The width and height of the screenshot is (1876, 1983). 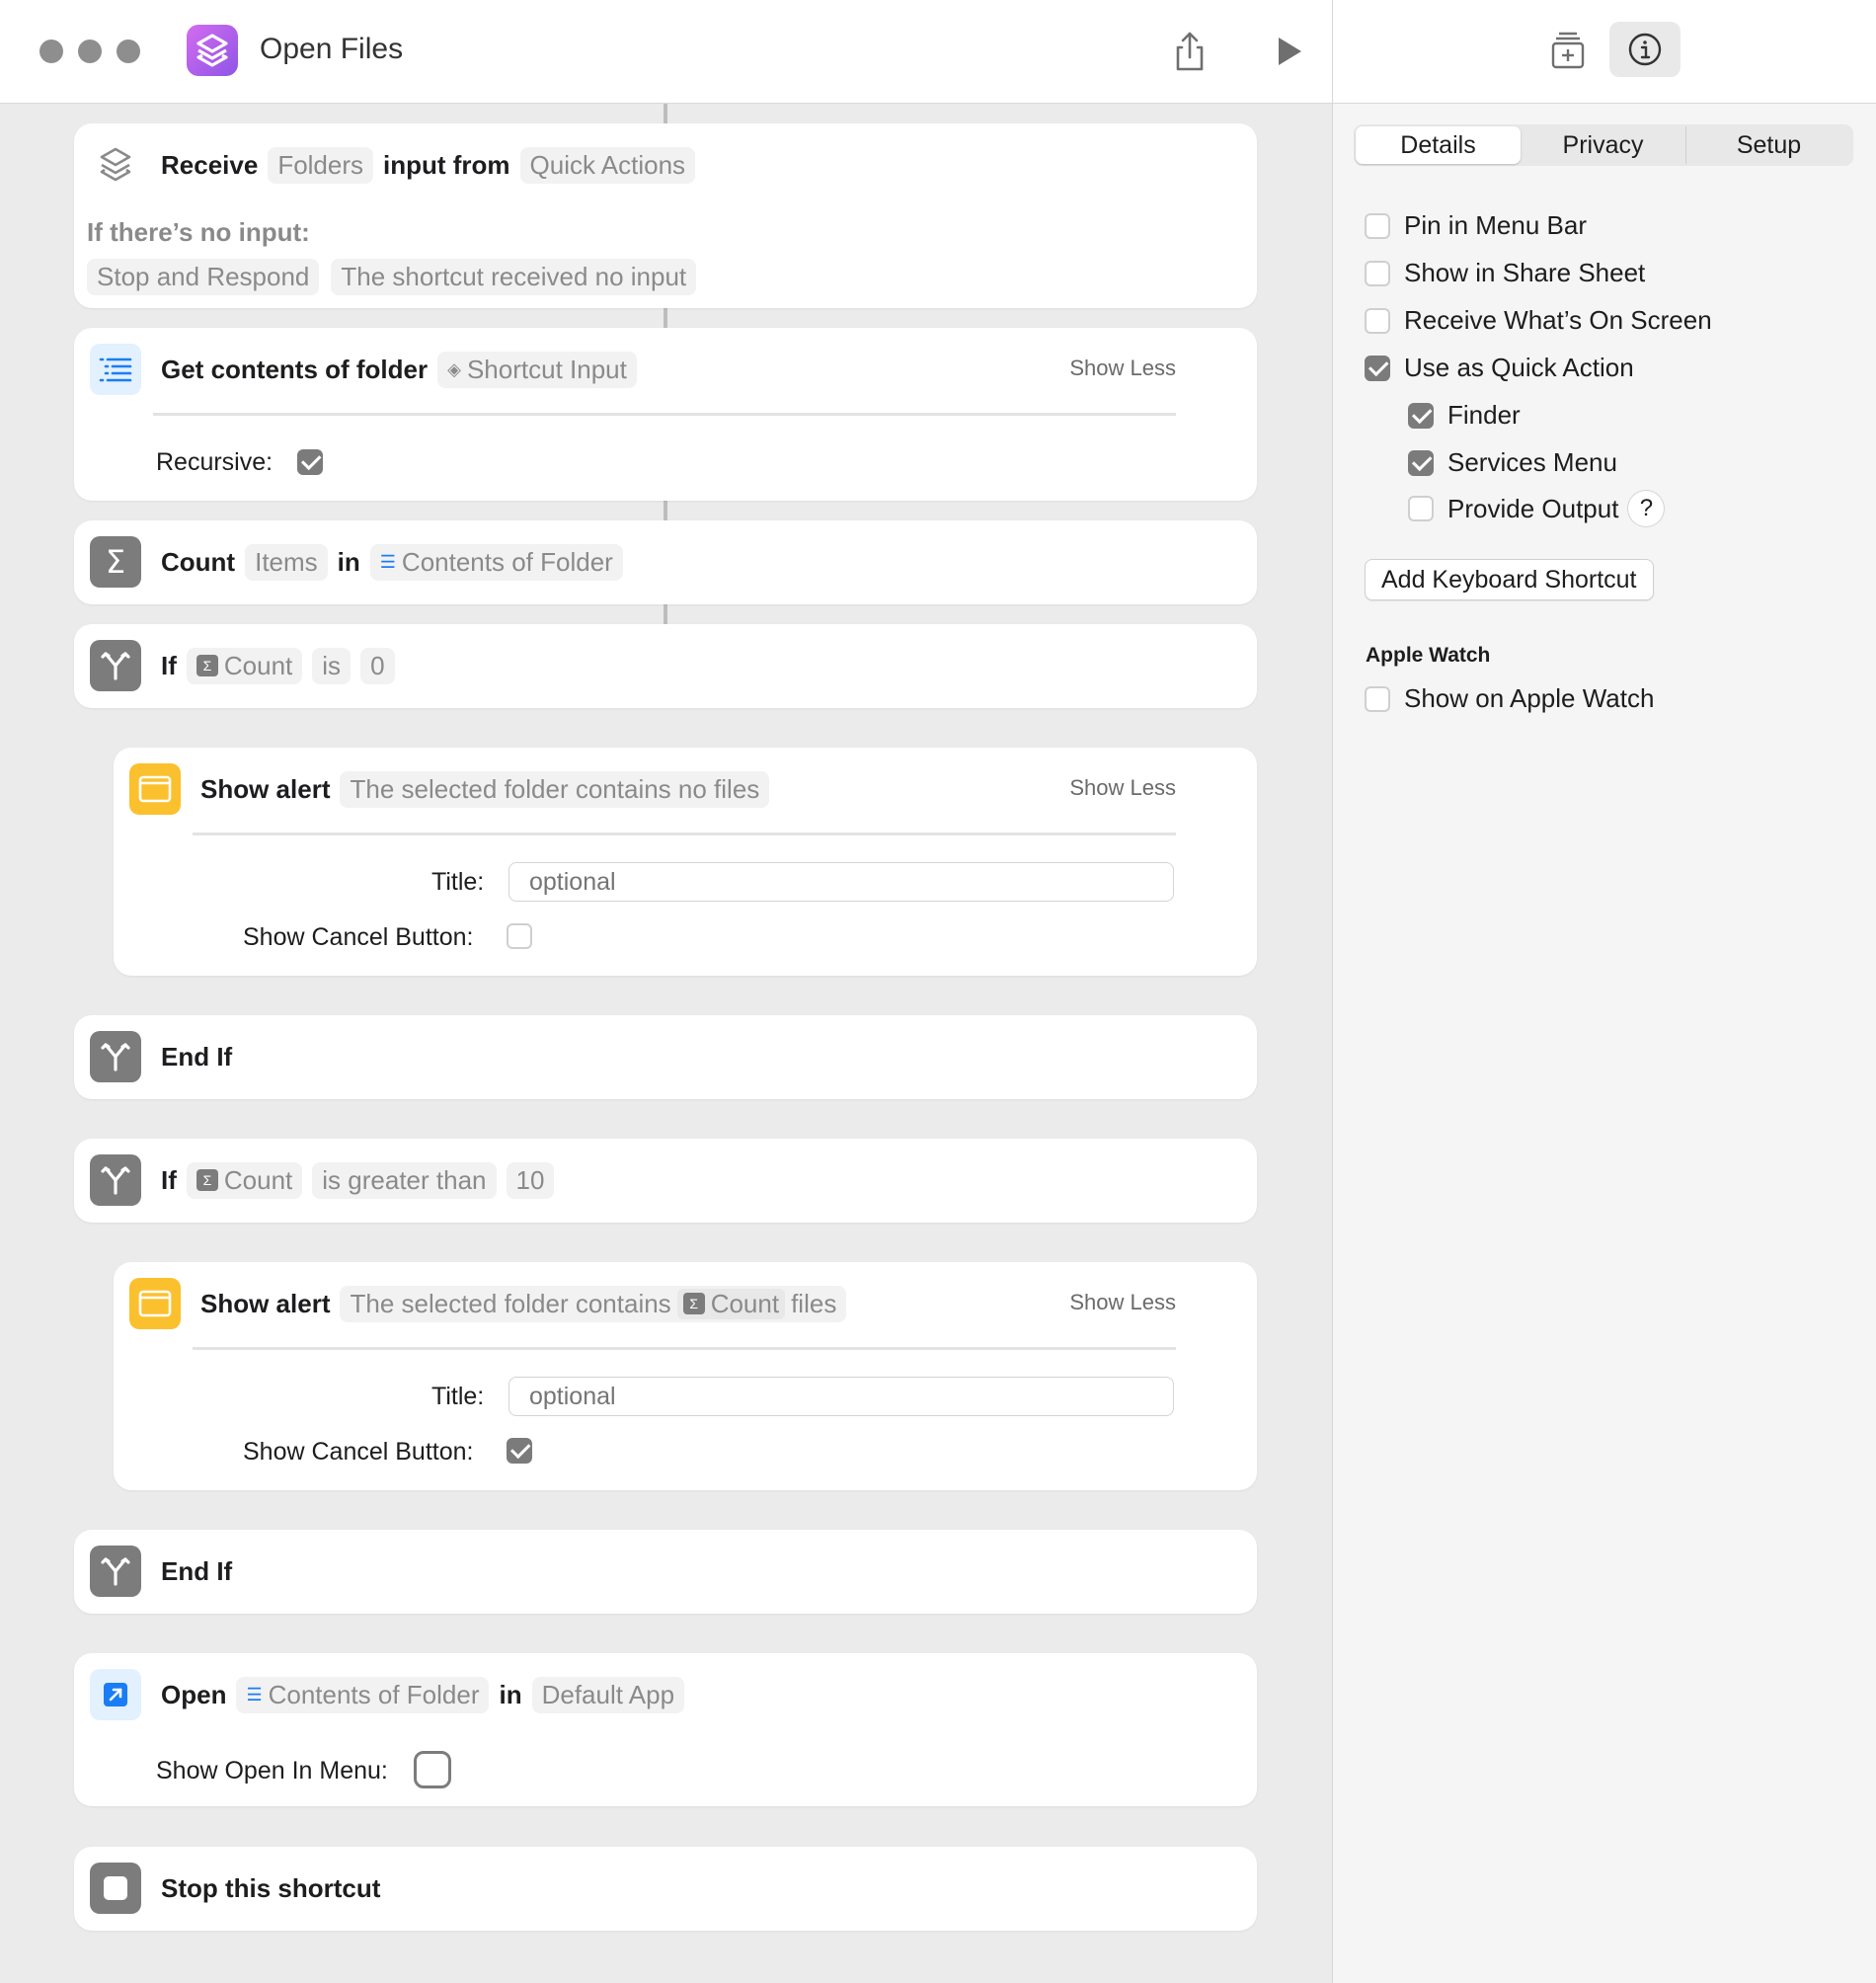 What do you see at coordinates (1568, 51) in the screenshot?
I see `action-library-button` at bounding box center [1568, 51].